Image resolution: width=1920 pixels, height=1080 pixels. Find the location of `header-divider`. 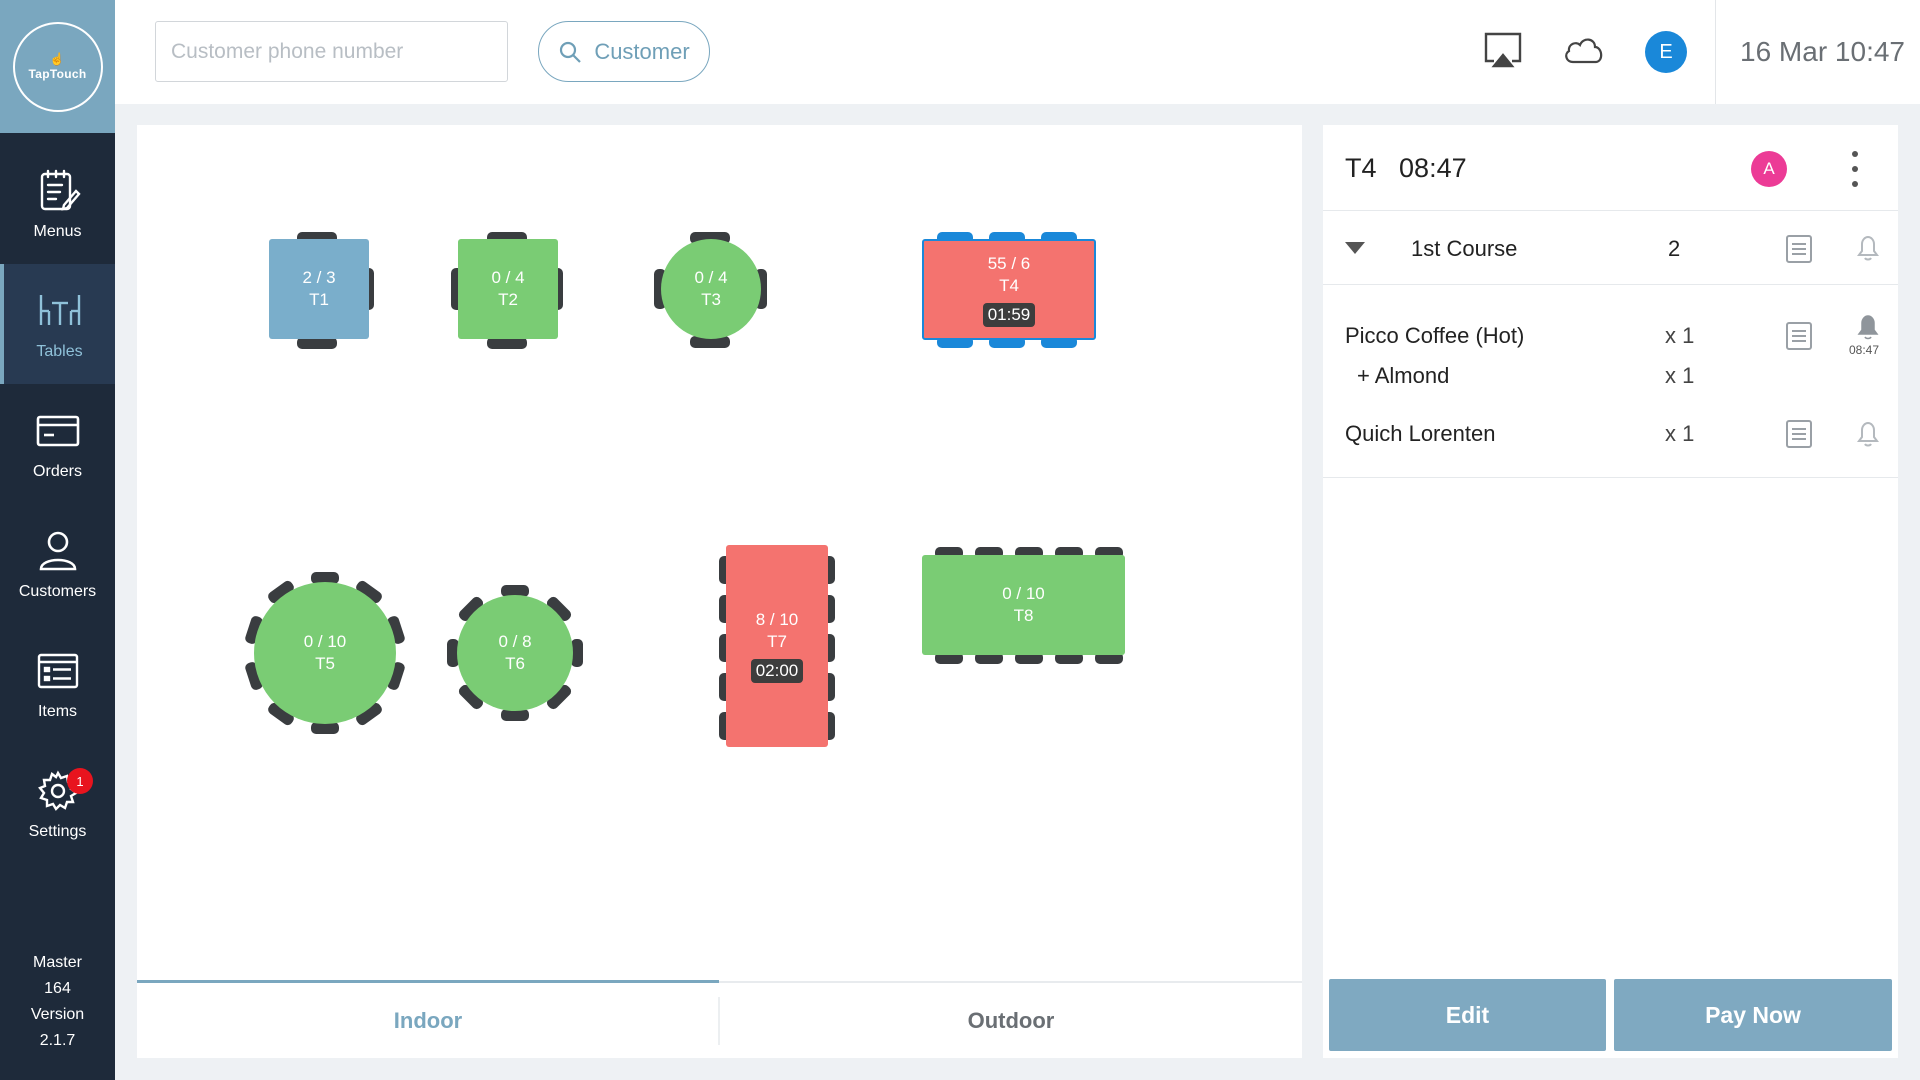

header-divider is located at coordinates (1715, 52).